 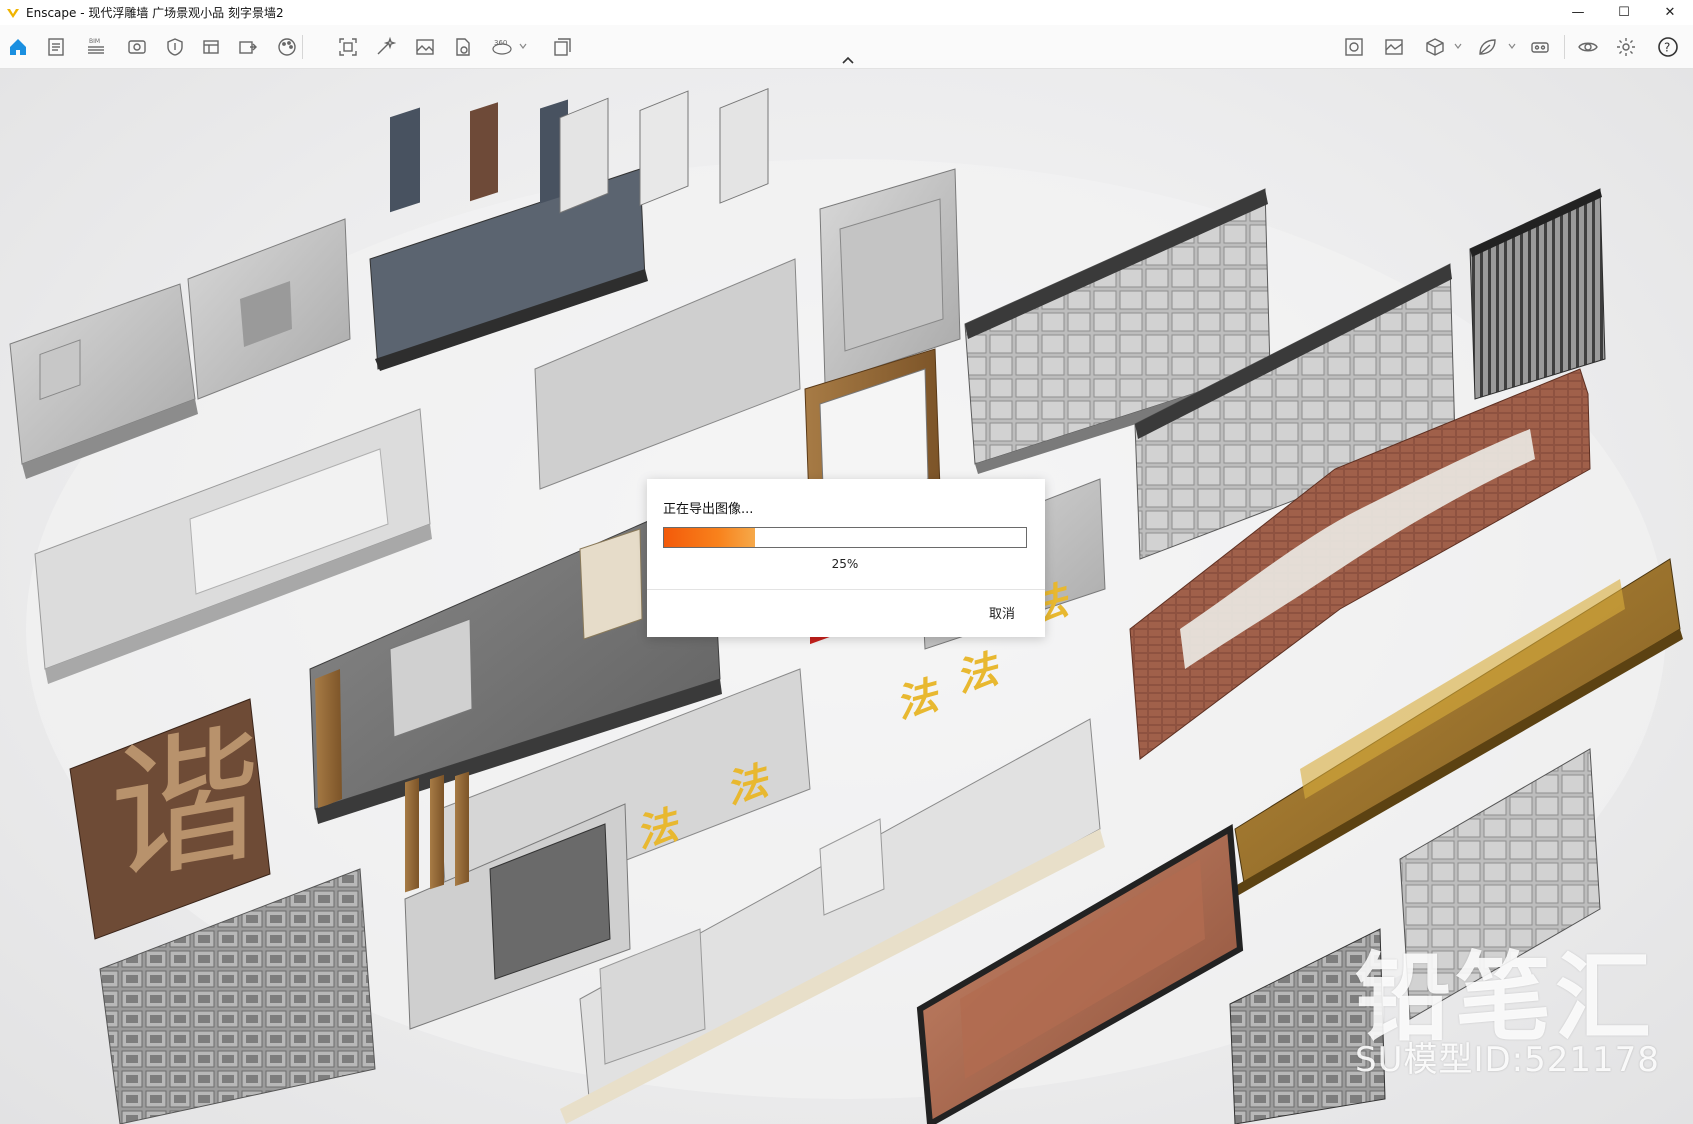 What do you see at coordinates (1394, 47) in the screenshot?
I see `image-settings-icon` at bounding box center [1394, 47].